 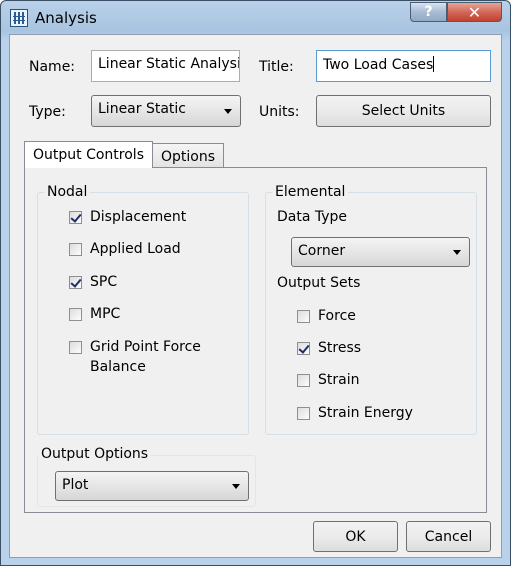 I want to click on output-options-select-value: Plot, so click(x=75, y=485).